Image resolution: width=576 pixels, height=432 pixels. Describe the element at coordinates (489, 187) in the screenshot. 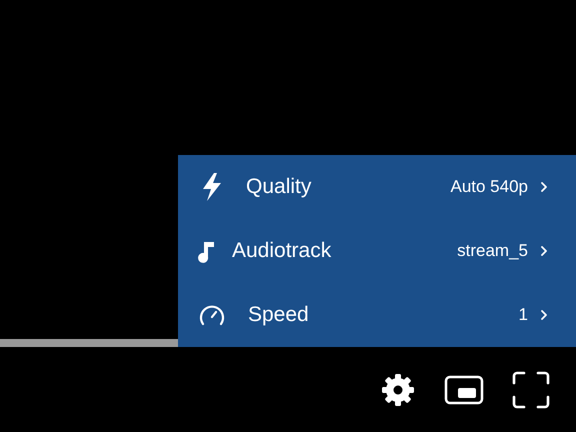

I see `menu-value: Auto 540p` at that location.